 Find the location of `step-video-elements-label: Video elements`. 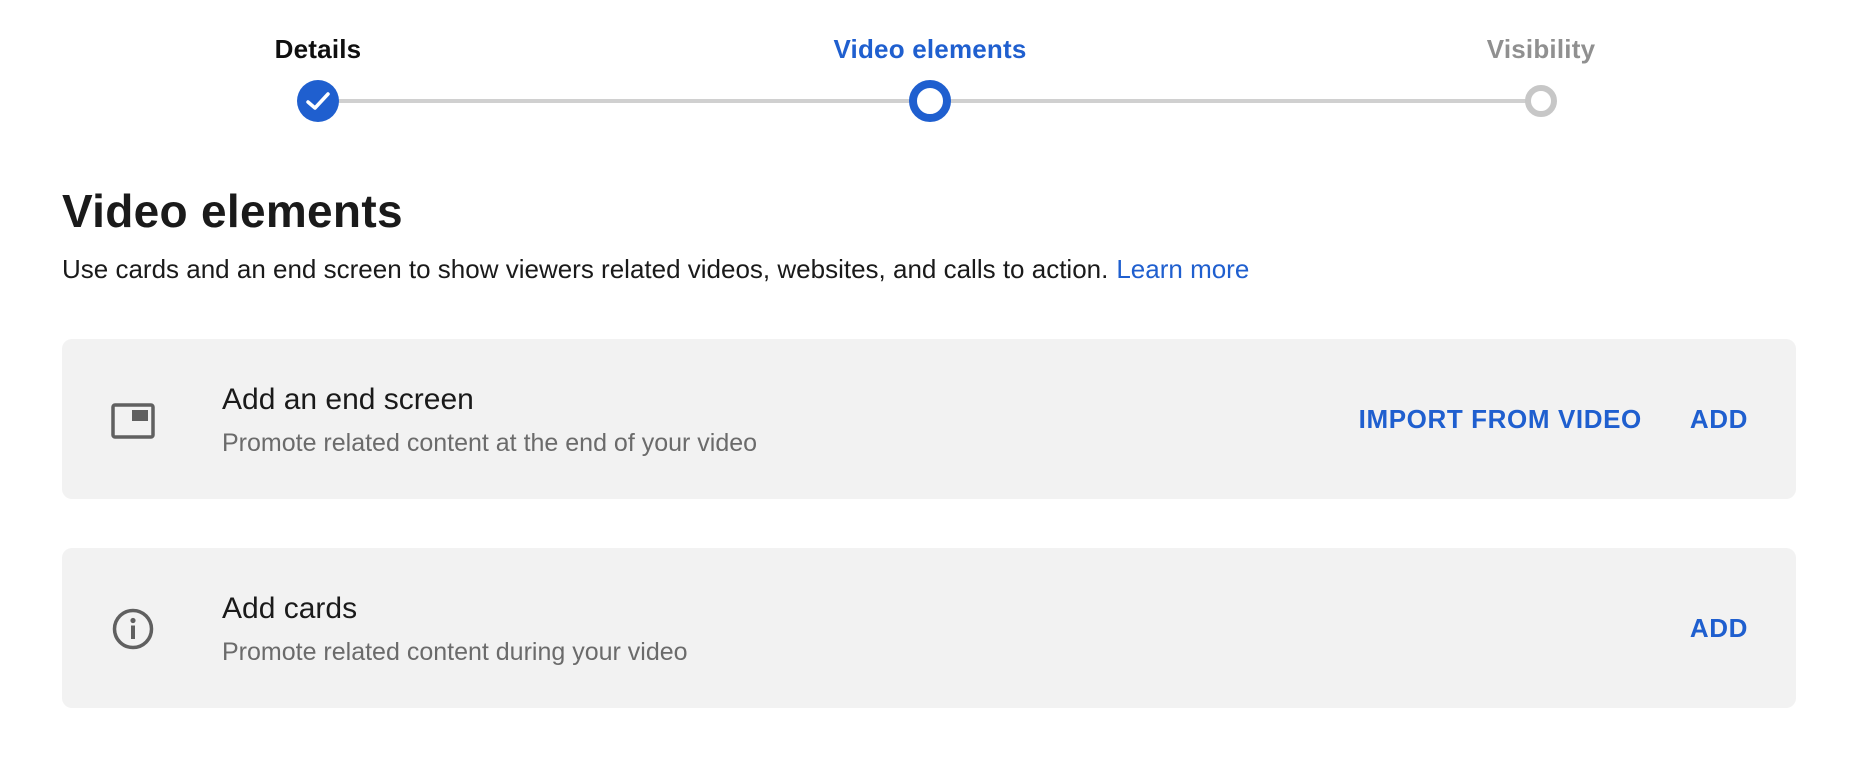

step-video-elements-label: Video elements is located at coordinates (929, 49).